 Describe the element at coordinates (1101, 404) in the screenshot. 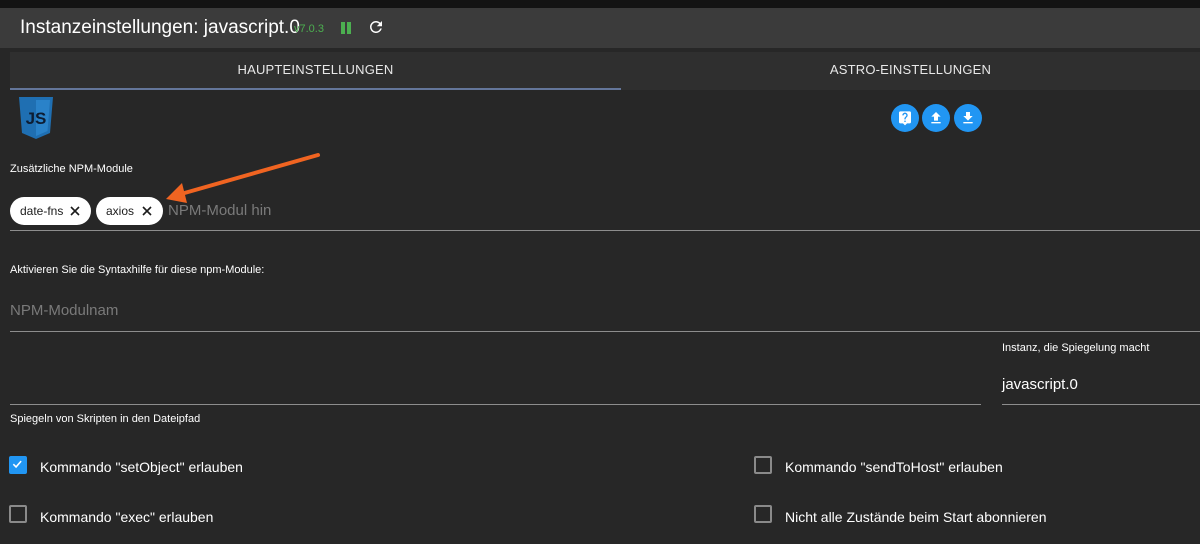

I see `mirror-instance-underline` at that location.